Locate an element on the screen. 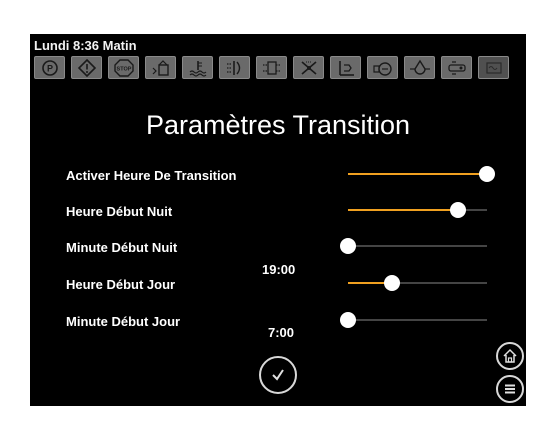 The width and height of the screenshot is (551, 425). day-start-value: 7:00 is located at coordinates (281, 332).